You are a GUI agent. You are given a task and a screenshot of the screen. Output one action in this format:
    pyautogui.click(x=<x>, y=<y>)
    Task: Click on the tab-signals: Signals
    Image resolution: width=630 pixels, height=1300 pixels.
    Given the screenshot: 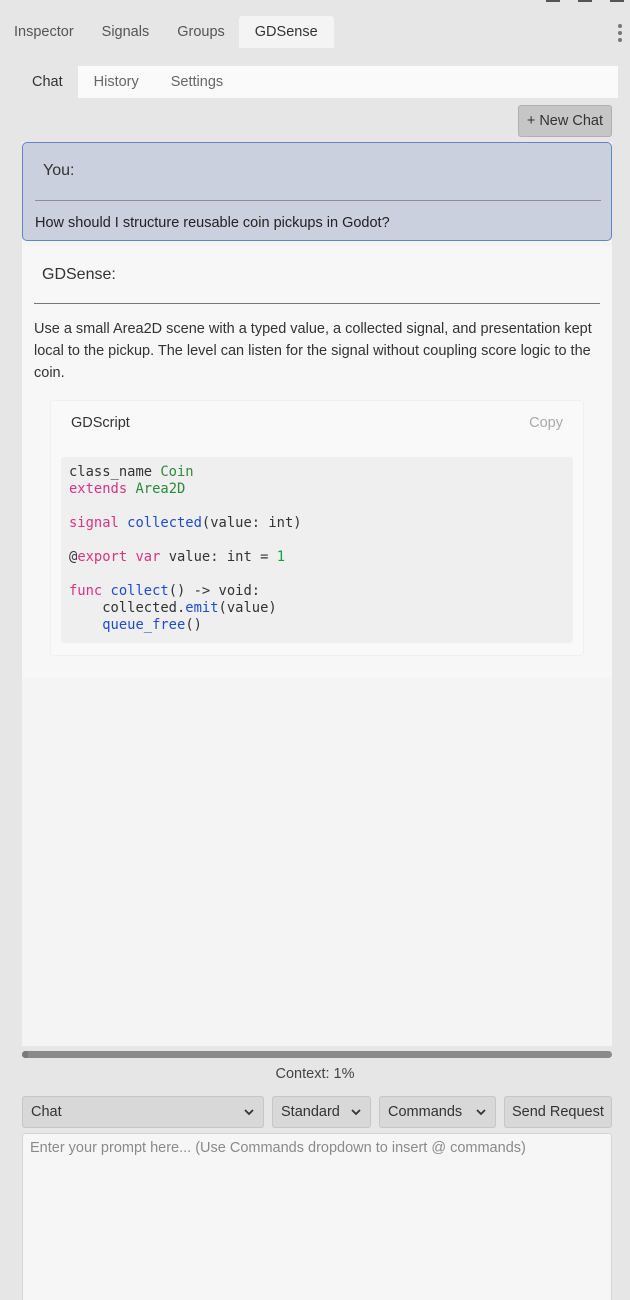 What is the action you would take?
    pyautogui.click(x=126, y=32)
    